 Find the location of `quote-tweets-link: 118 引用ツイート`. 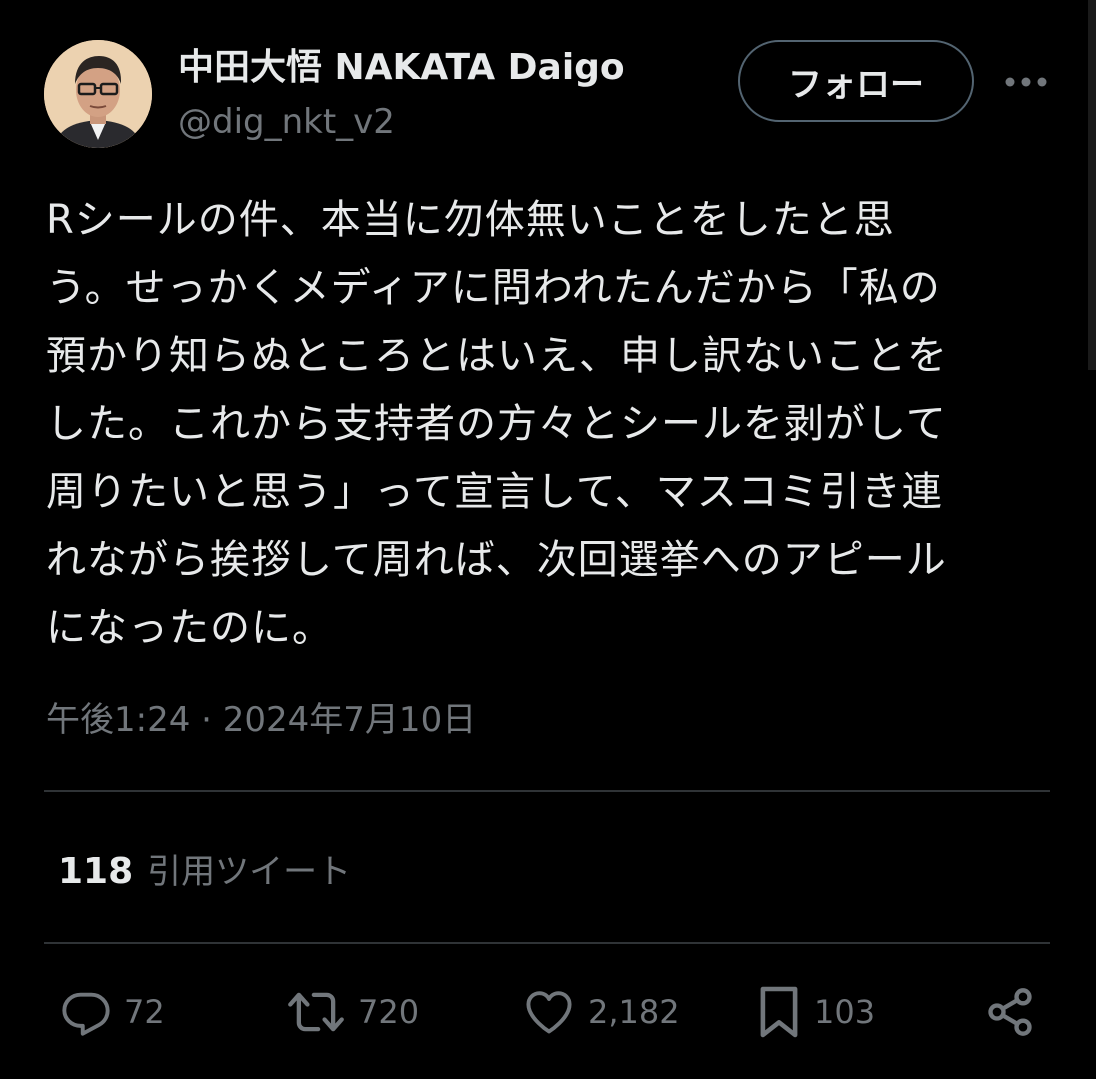

quote-tweets-link: 118 引用ツイート is located at coordinates (204, 875).